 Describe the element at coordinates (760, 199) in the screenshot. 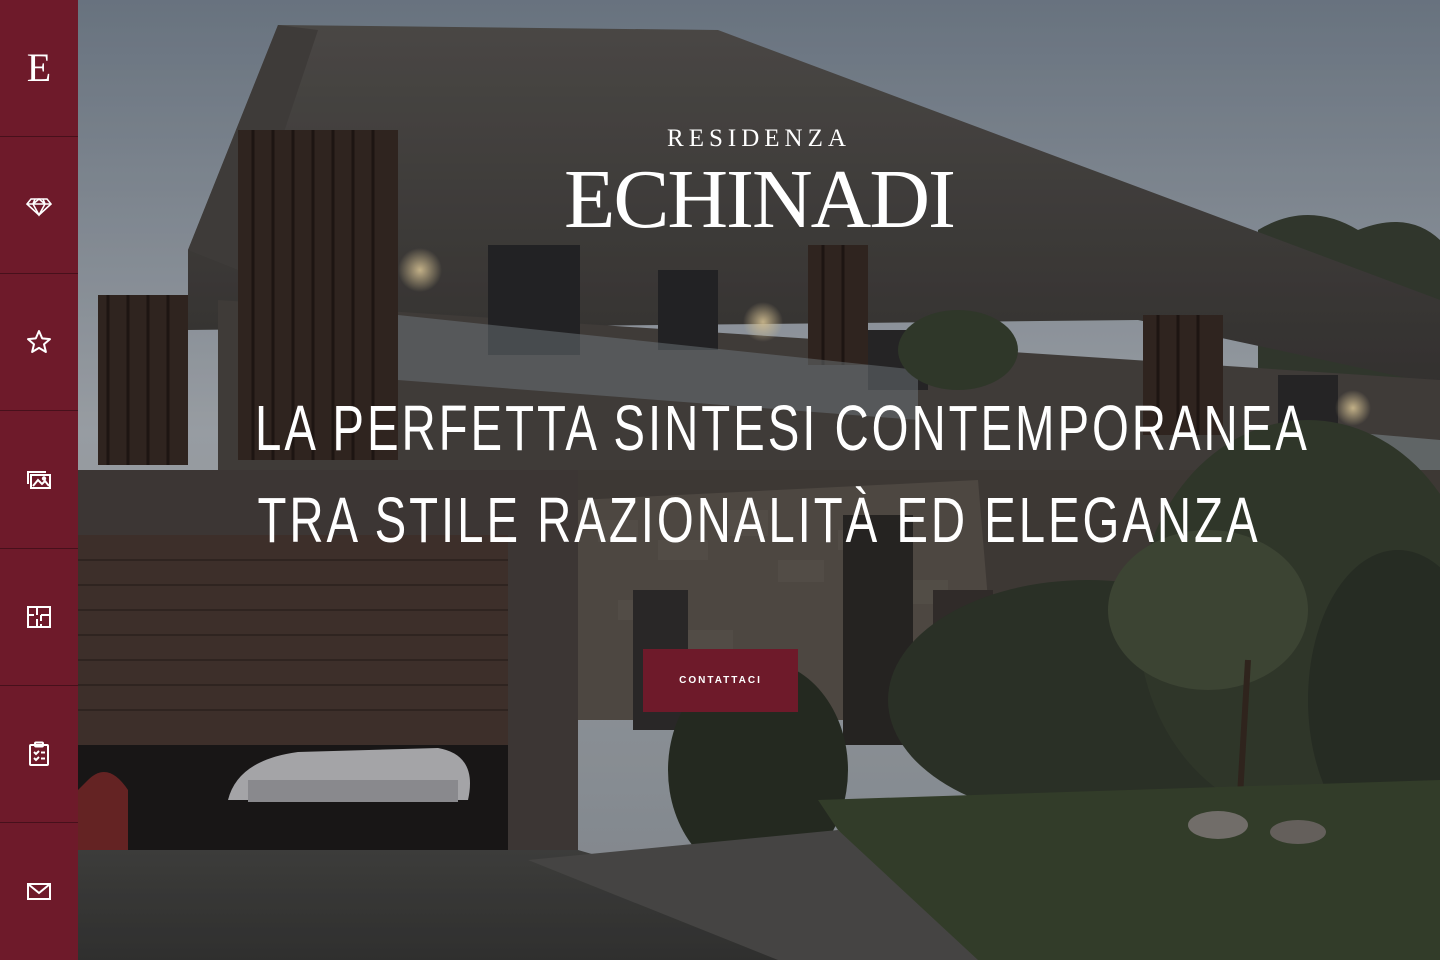

I see `brand-echinadi: ECHINADI` at that location.